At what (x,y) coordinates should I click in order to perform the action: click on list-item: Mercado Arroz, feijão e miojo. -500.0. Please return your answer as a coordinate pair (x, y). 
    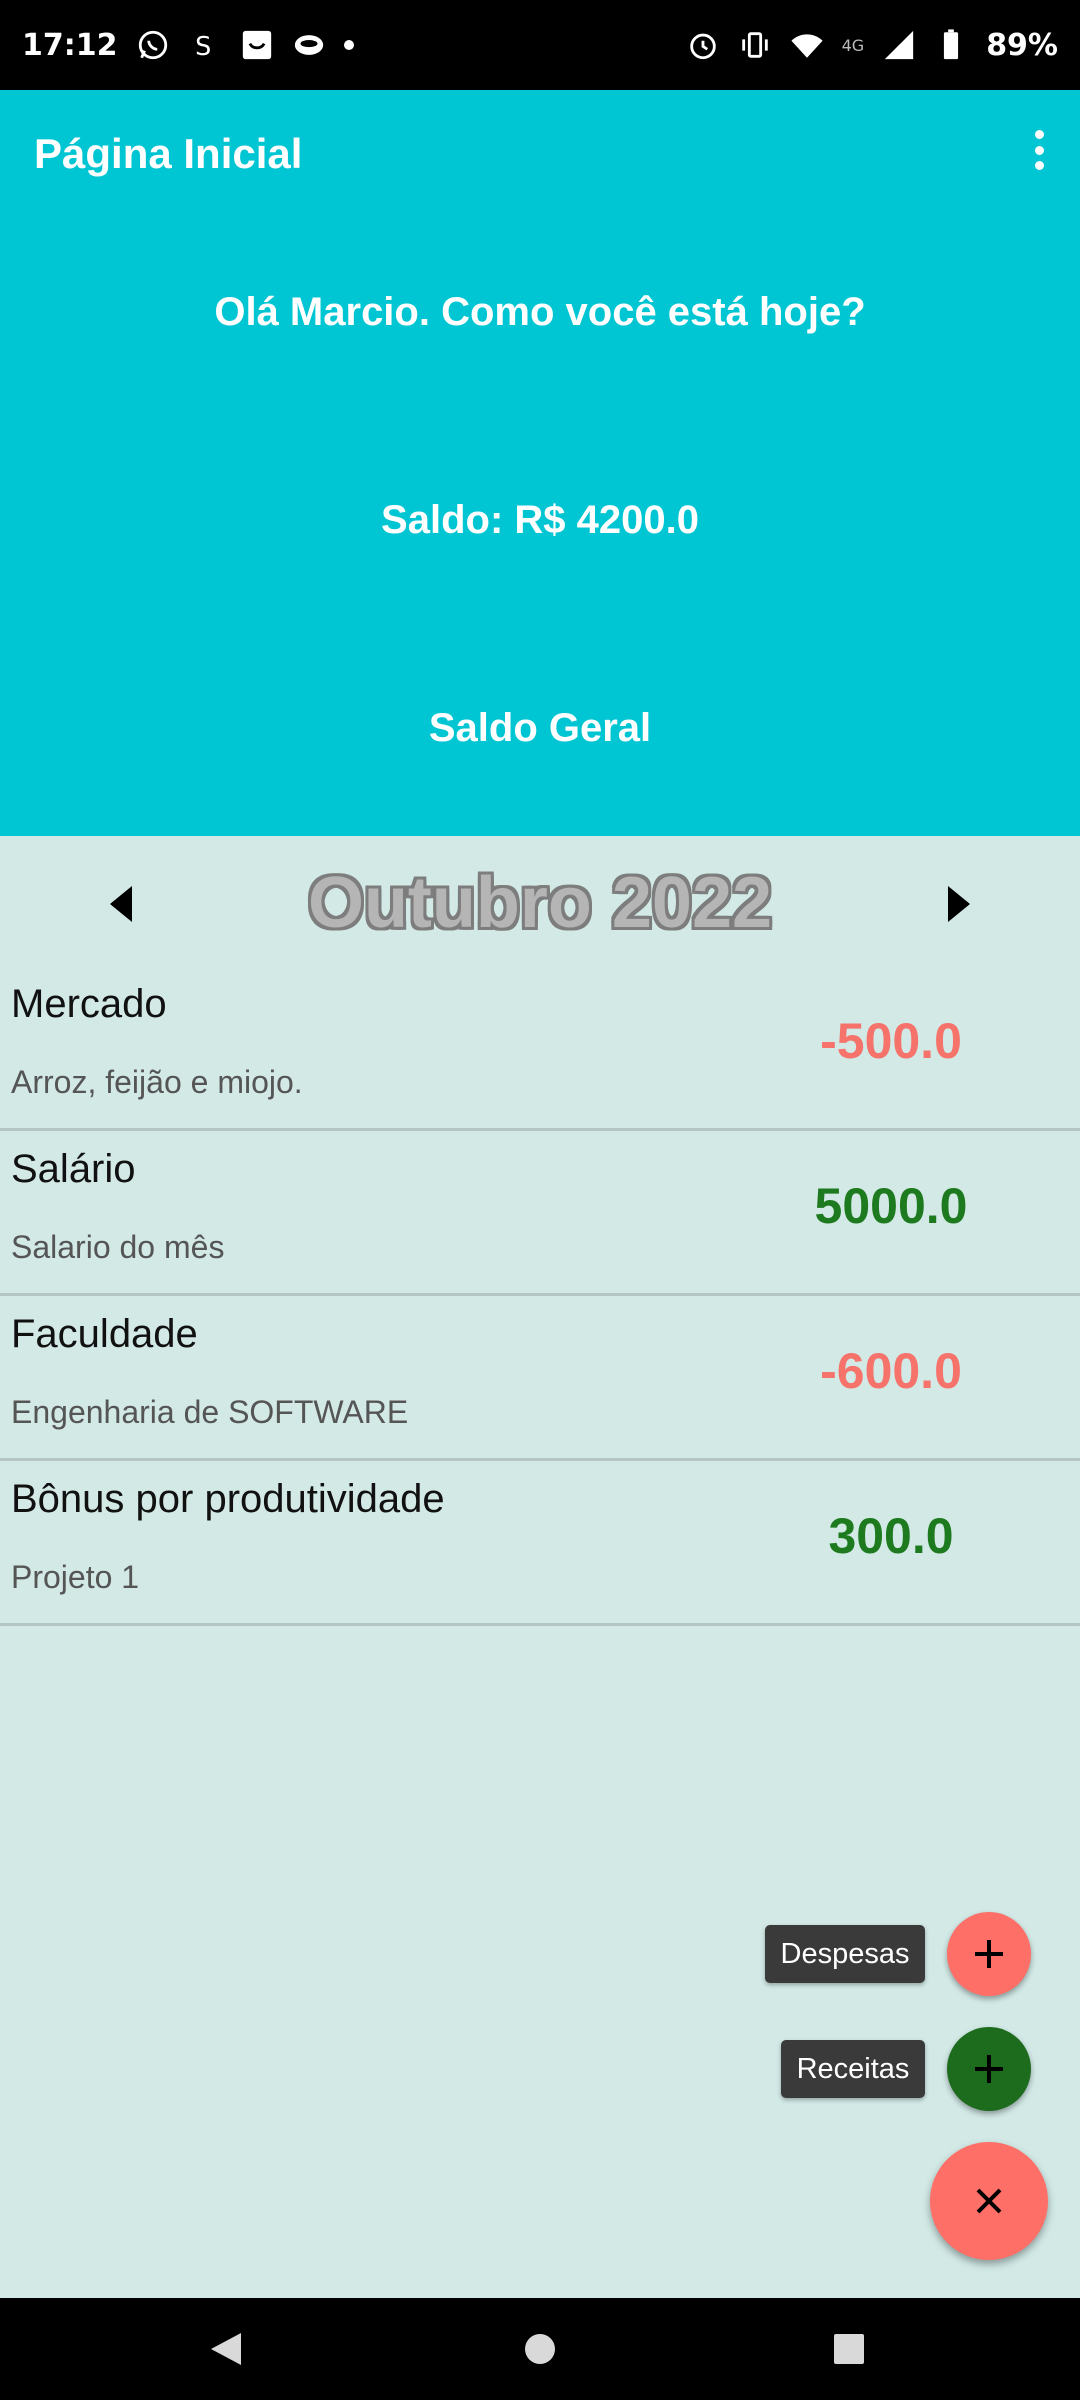
    Looking at the image, I should click on (540, 1048).